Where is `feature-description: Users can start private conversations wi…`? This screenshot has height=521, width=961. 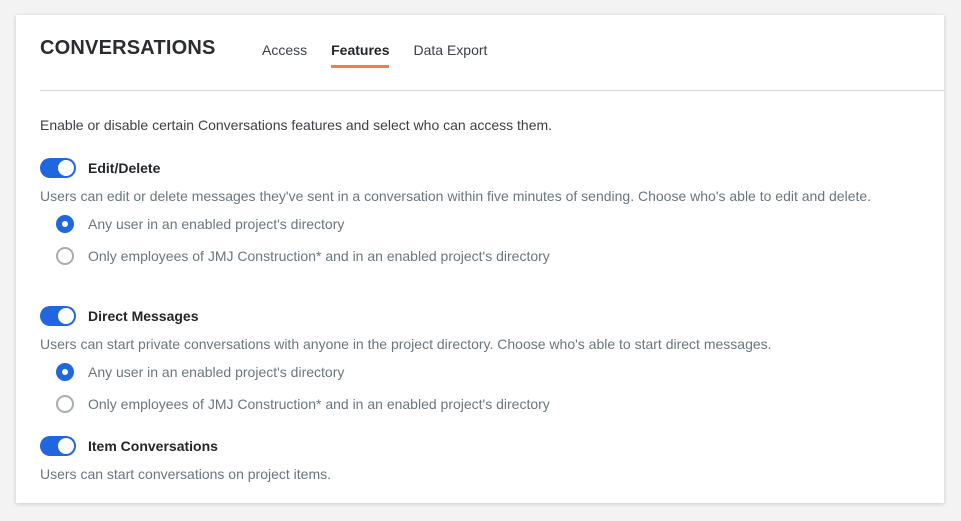 feature-description: Users can start private conversations wi… is located at coordinates (406, 344).